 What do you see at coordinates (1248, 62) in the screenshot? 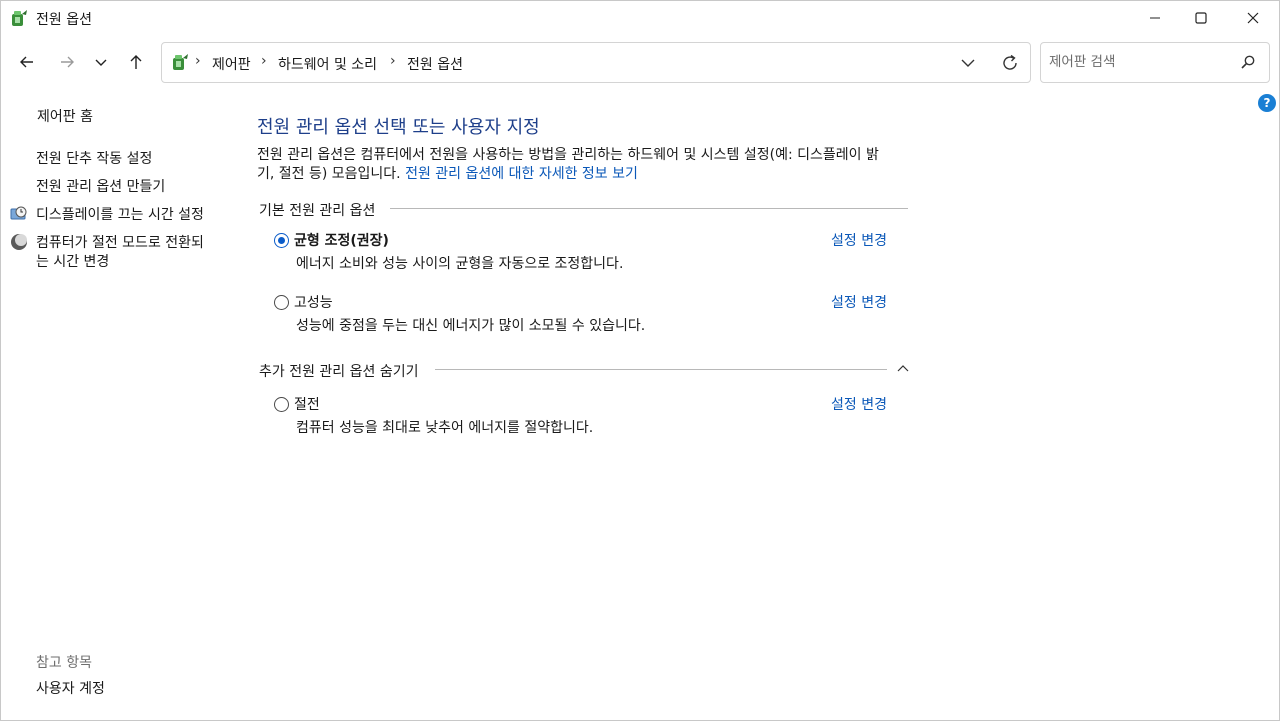
I see `search-icon` at bounding box center [1248, 62].